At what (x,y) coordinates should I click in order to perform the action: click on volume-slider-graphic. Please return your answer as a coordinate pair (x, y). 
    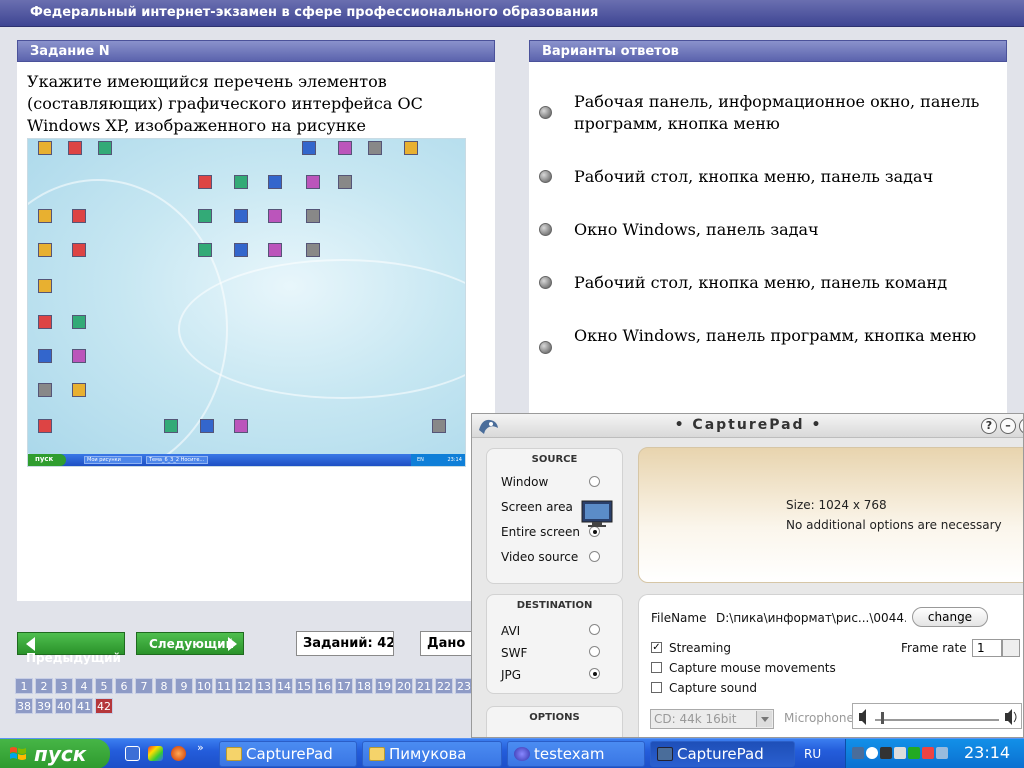
    Looking at the image, I should click on (938, 717).